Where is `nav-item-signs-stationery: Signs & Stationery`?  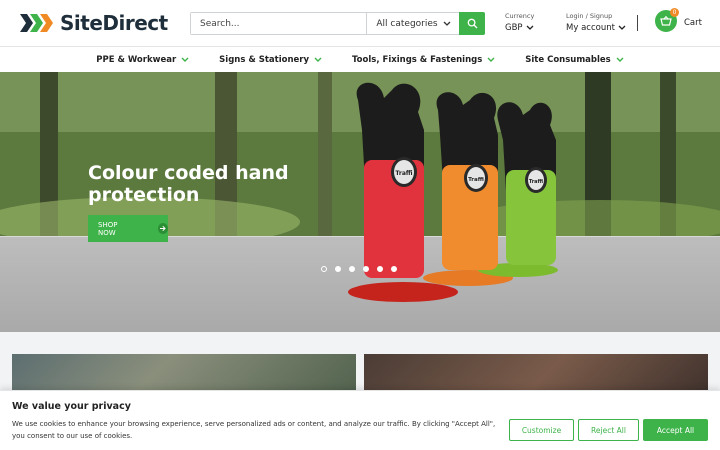 nav-item-signs-stationery: Signs & Stationery is located at coordinates (270, 60).